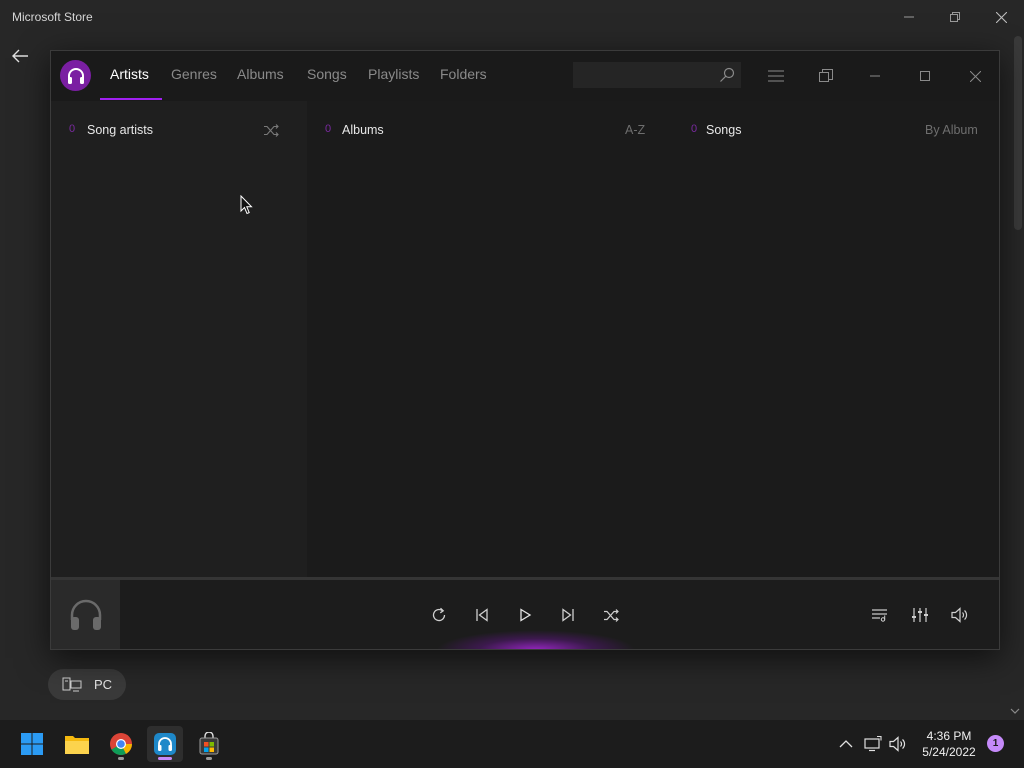 The height and width of the screenshot is (768, 1024). I want to click on album-art, so click(85, 614).